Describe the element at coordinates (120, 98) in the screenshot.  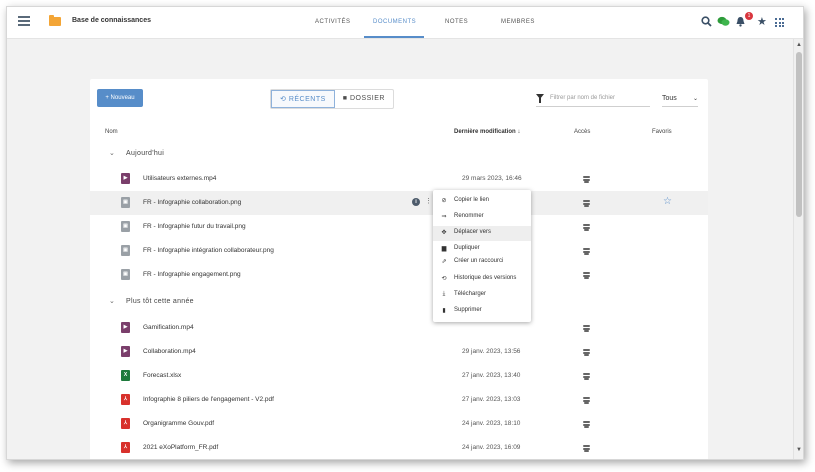
I see `new-button: + Nouveau` at that location.